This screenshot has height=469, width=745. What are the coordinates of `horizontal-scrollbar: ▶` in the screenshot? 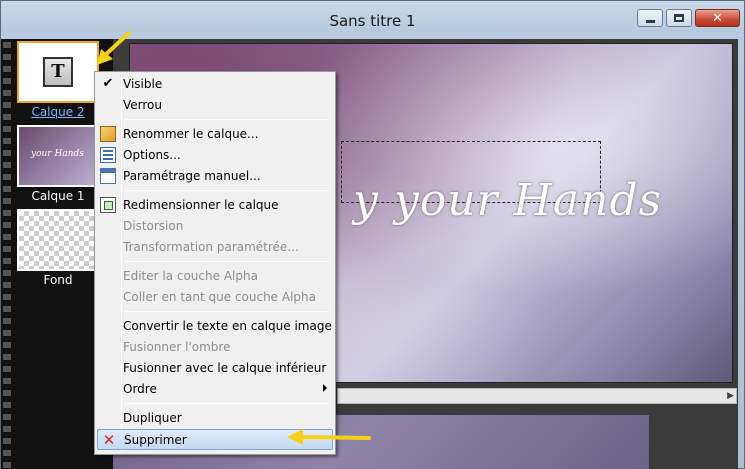 It's located at (537, 396).